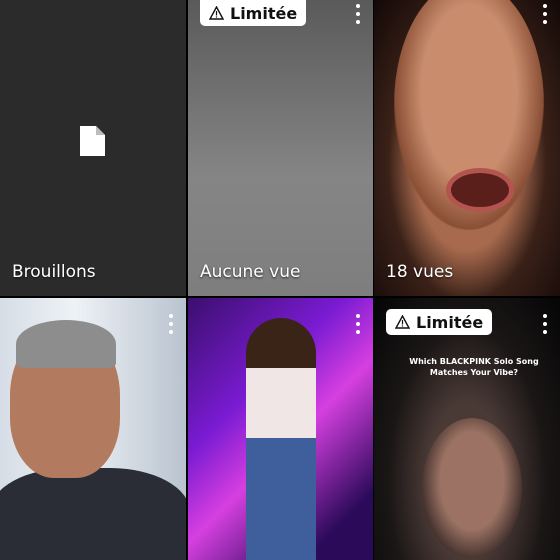 Image resolution: width=560 pixels, height=560 pixels. What do you see at coordinates (480, 190) in the screenshot?
I see `thumbnail-mouth` at bounding box center [480, 190].